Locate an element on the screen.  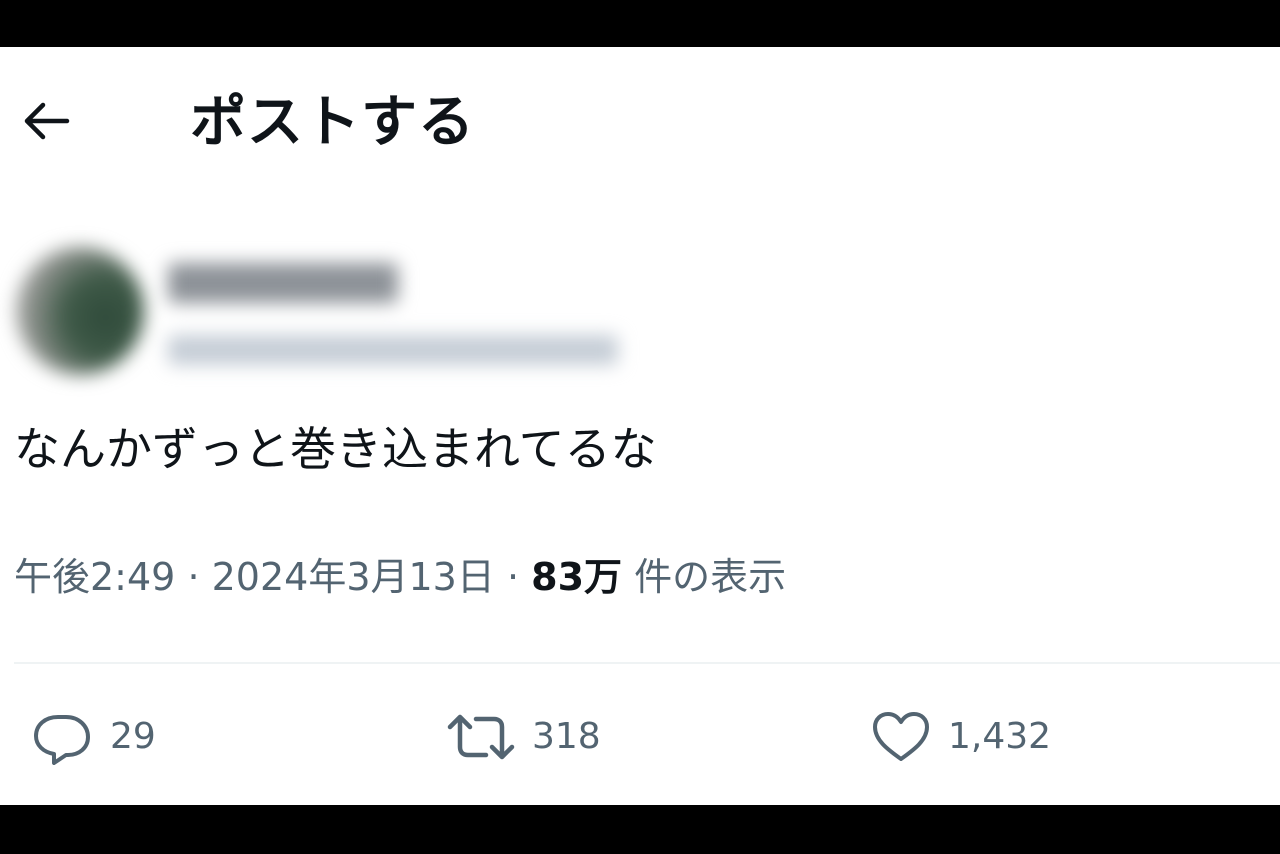
avatar is located at coordinates (80, 311).